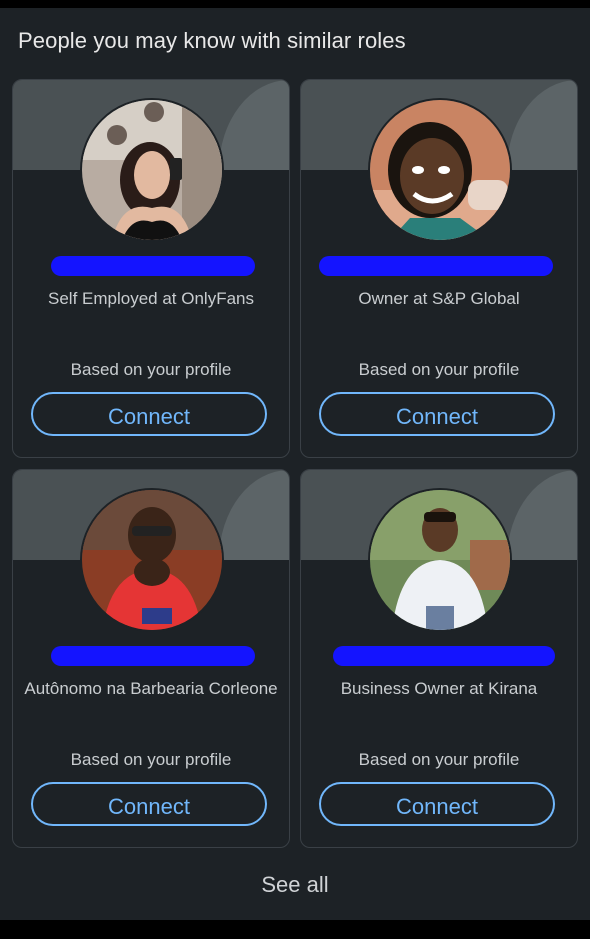 This screenshot has width=590, height=939. I want to click on bottom-bar, so click(295, 929).